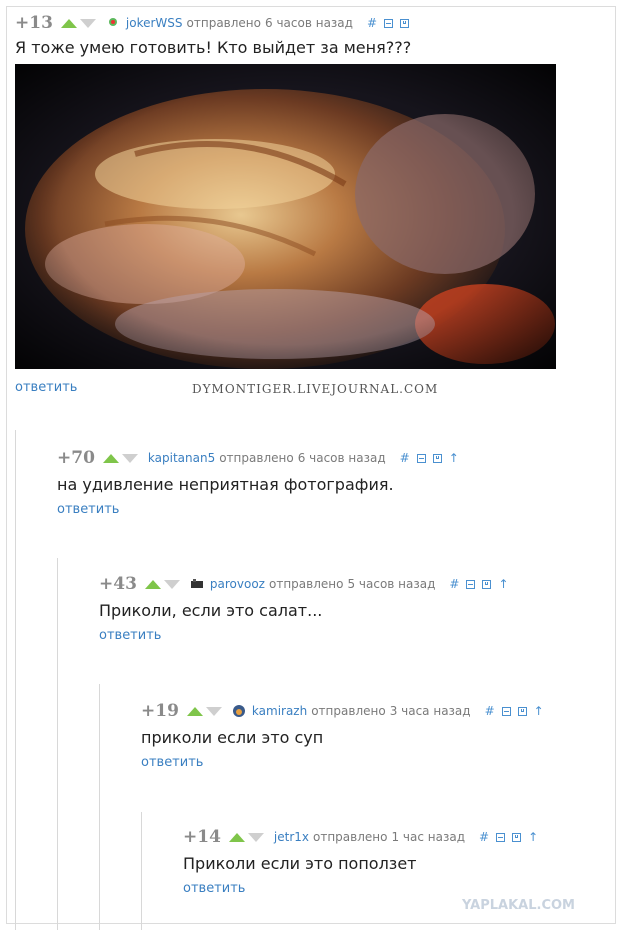  I want to click on username-link: jokerWSS, so click(154, 23).